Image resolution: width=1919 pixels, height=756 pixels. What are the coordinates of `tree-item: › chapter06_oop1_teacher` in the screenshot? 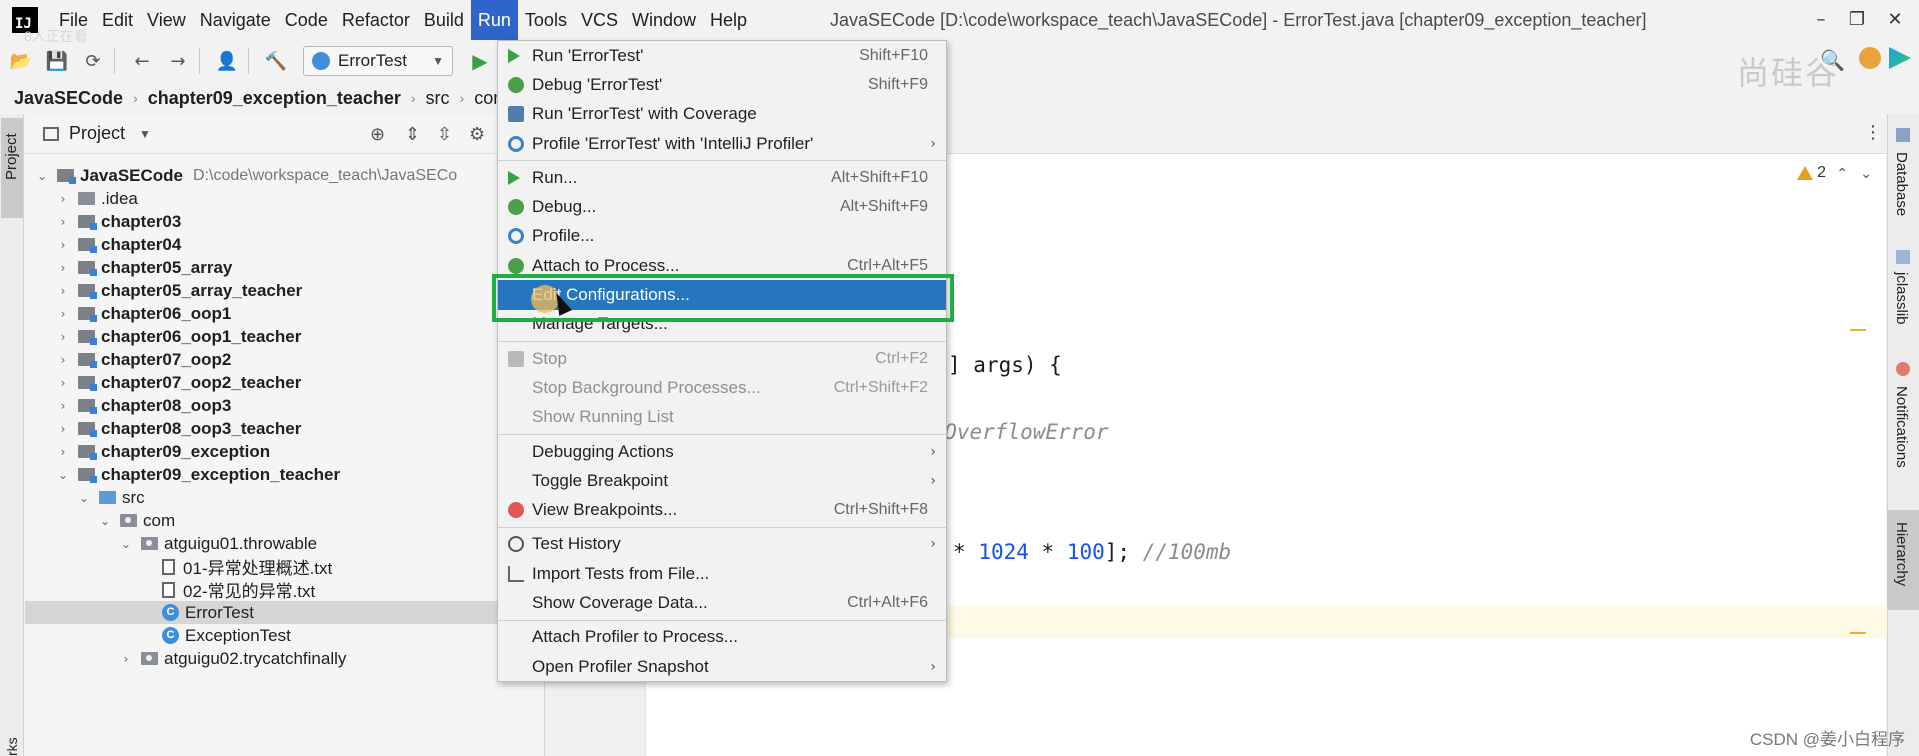 It's located at (285, 336).